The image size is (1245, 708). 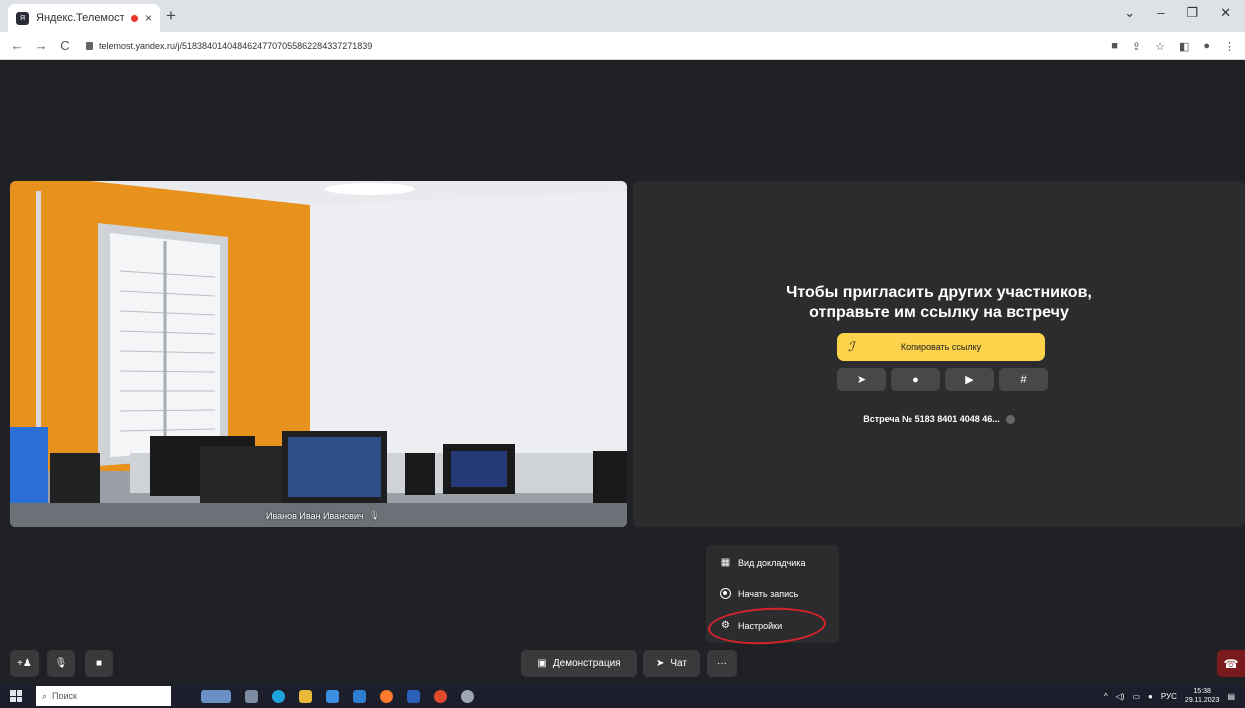 What do you see at coordinates (1173, 46) in the screenshot?
I see `toolbar-actions: ■ ⇪ ☆ ◧ ● ⋮` at bounding box center [1173, 46].